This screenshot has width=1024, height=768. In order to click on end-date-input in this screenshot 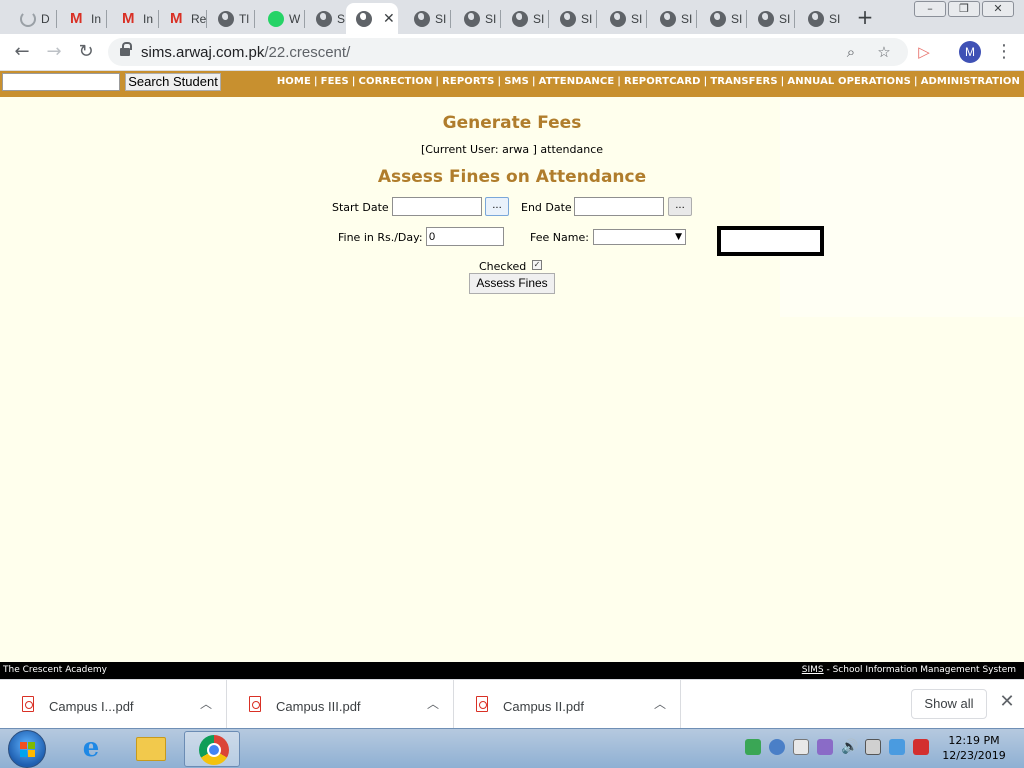, I will do `click(619, 206)`.